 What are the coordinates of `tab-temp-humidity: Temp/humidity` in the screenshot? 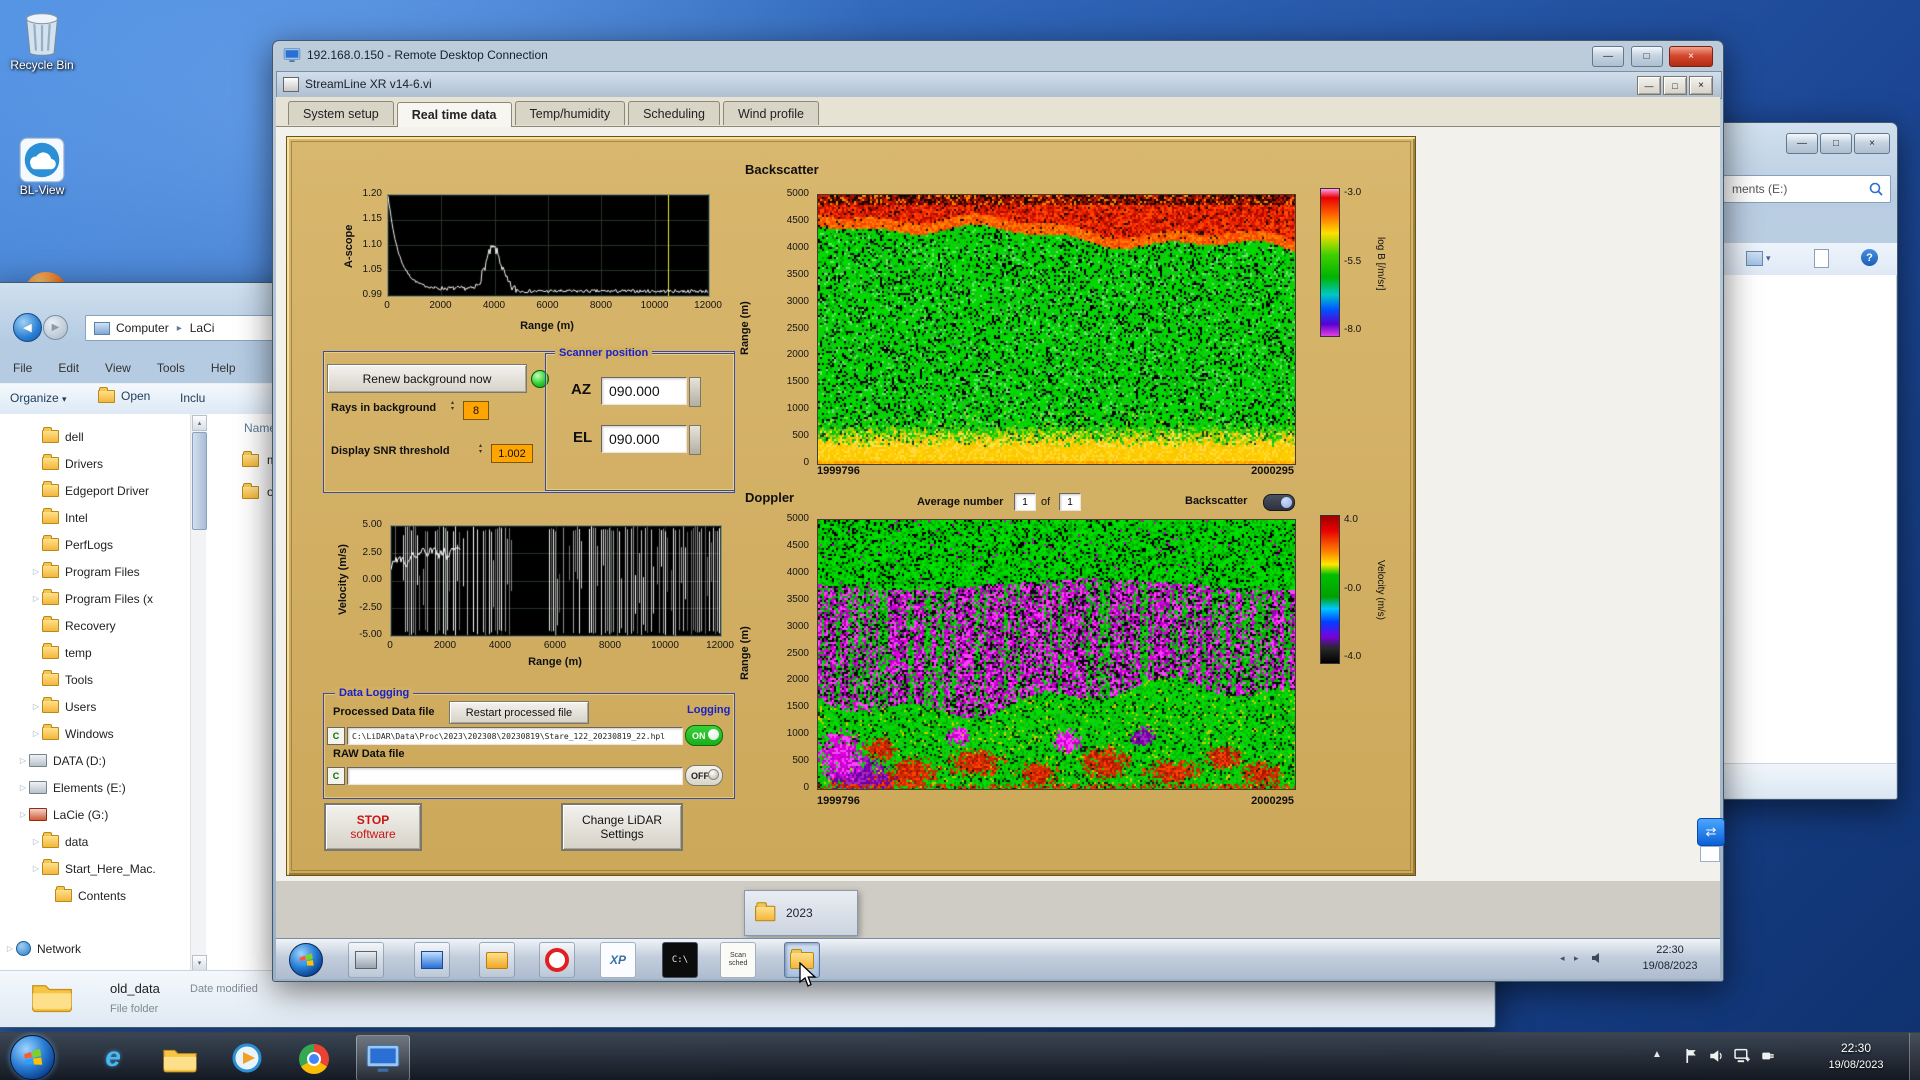 It's located at (570, 113).